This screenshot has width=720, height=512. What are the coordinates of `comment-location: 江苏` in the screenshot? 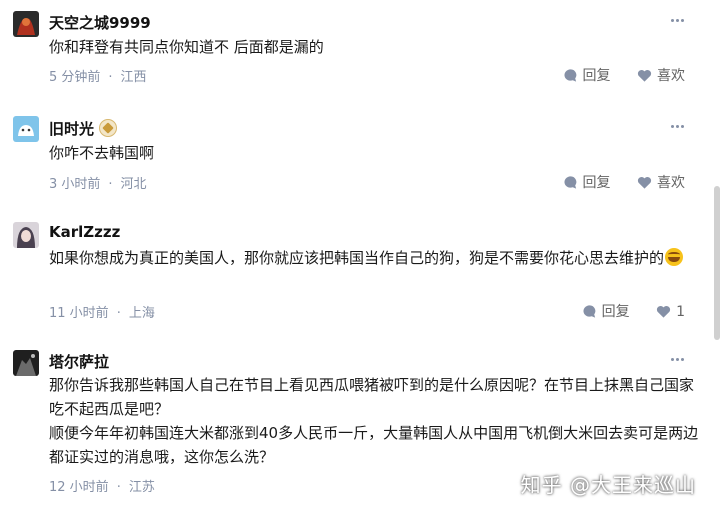 It's located at (141, 487).